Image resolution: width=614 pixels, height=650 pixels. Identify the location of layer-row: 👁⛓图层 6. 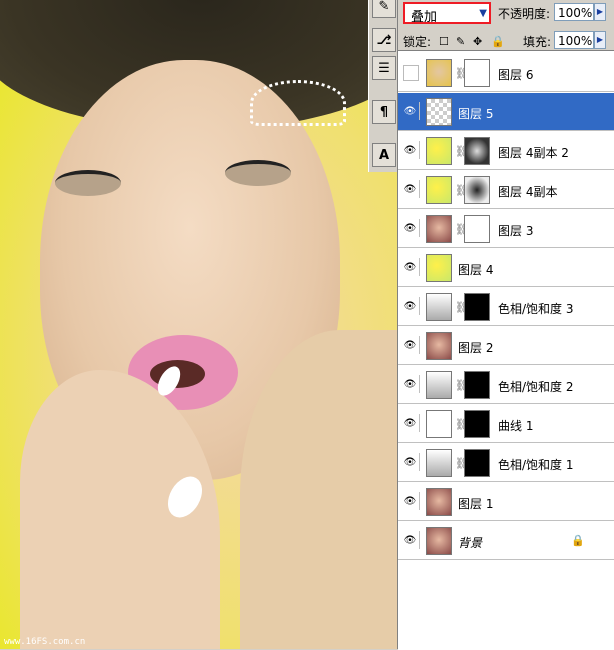
(506, 73).